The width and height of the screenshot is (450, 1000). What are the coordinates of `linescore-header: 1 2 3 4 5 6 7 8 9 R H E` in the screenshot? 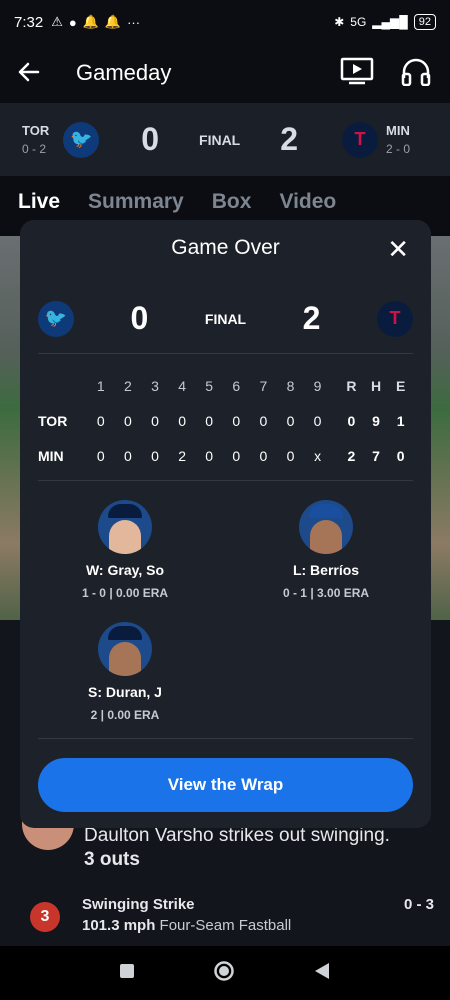 It's located at (225, 385).